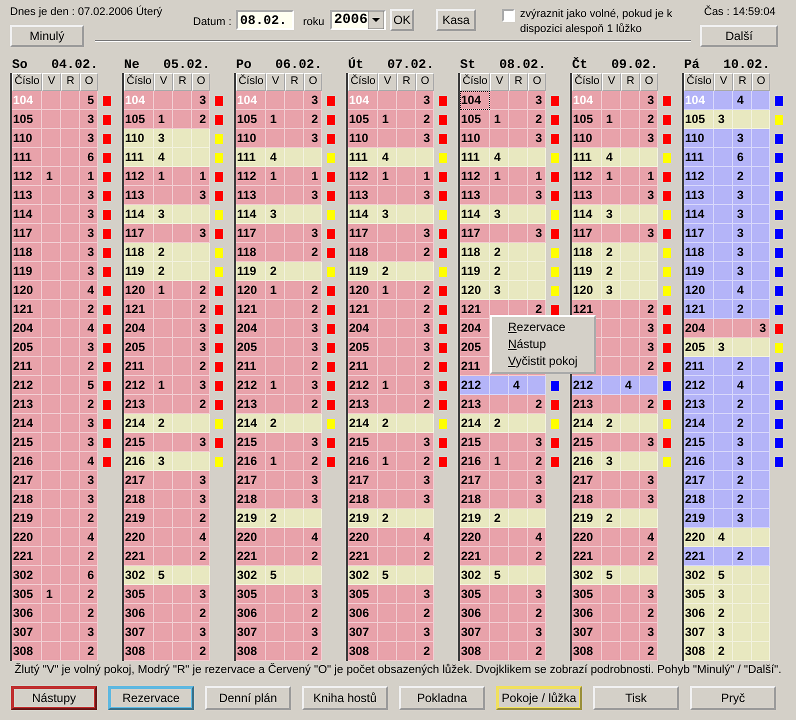 The height and width of the screenshot is (720, 796). I want to click on room-number: 211, so click(470, 366).